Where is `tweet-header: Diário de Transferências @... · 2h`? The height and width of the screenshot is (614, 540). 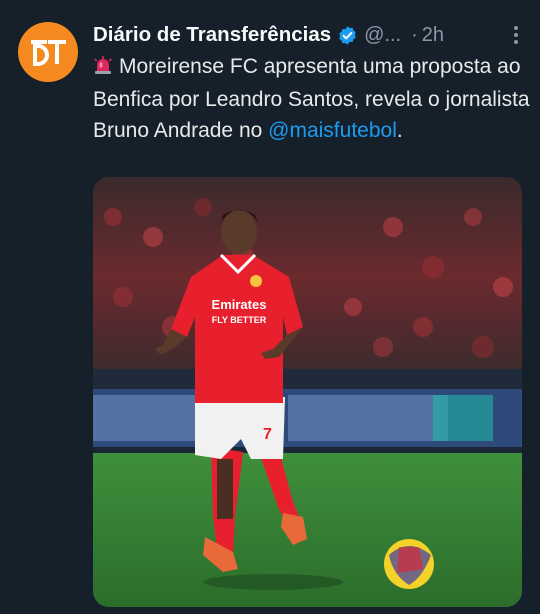 tweet-header: Diário de Transferências @... · 2h is located at coordinates (309, 35).